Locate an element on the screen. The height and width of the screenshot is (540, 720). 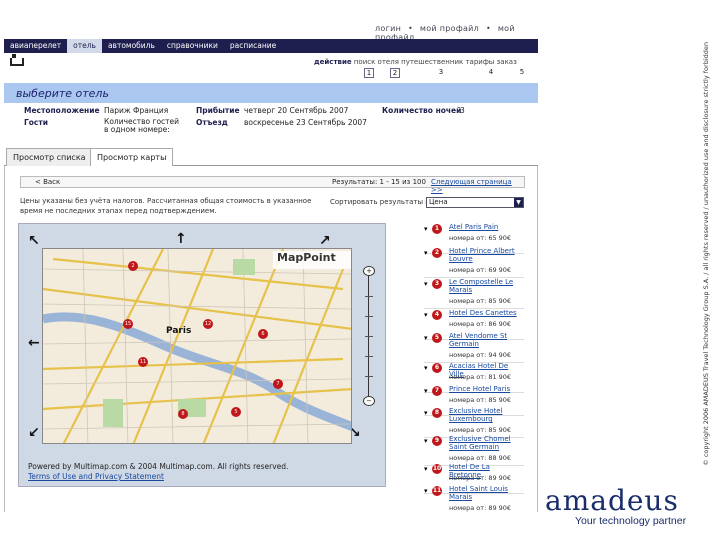
profile-link: мой профайл is located at coordinates (449, 28).